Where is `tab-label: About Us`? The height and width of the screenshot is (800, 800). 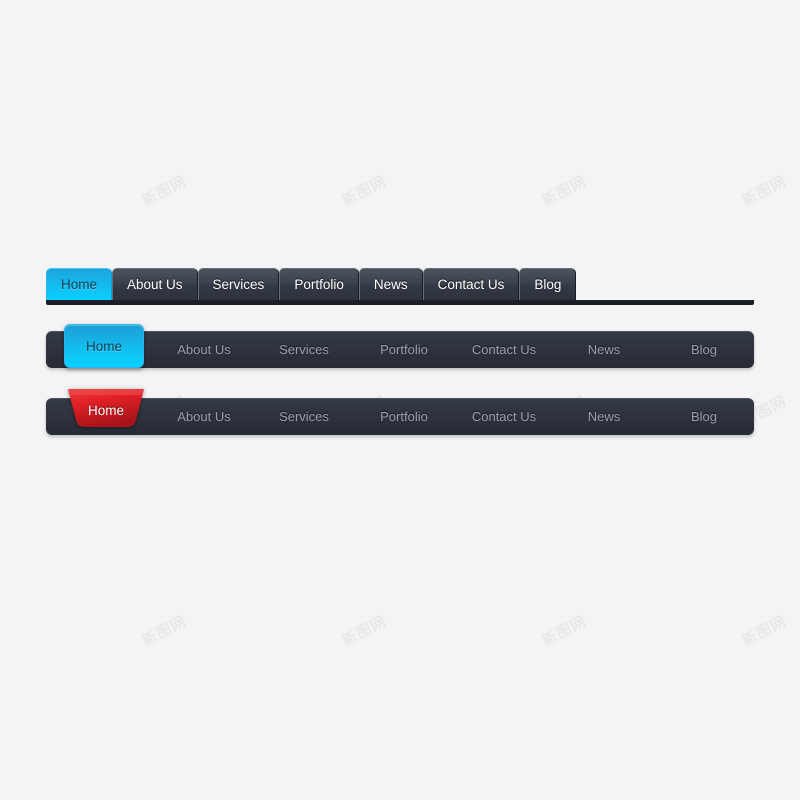
tab-label: About Us is located at coordinates (155, 284).